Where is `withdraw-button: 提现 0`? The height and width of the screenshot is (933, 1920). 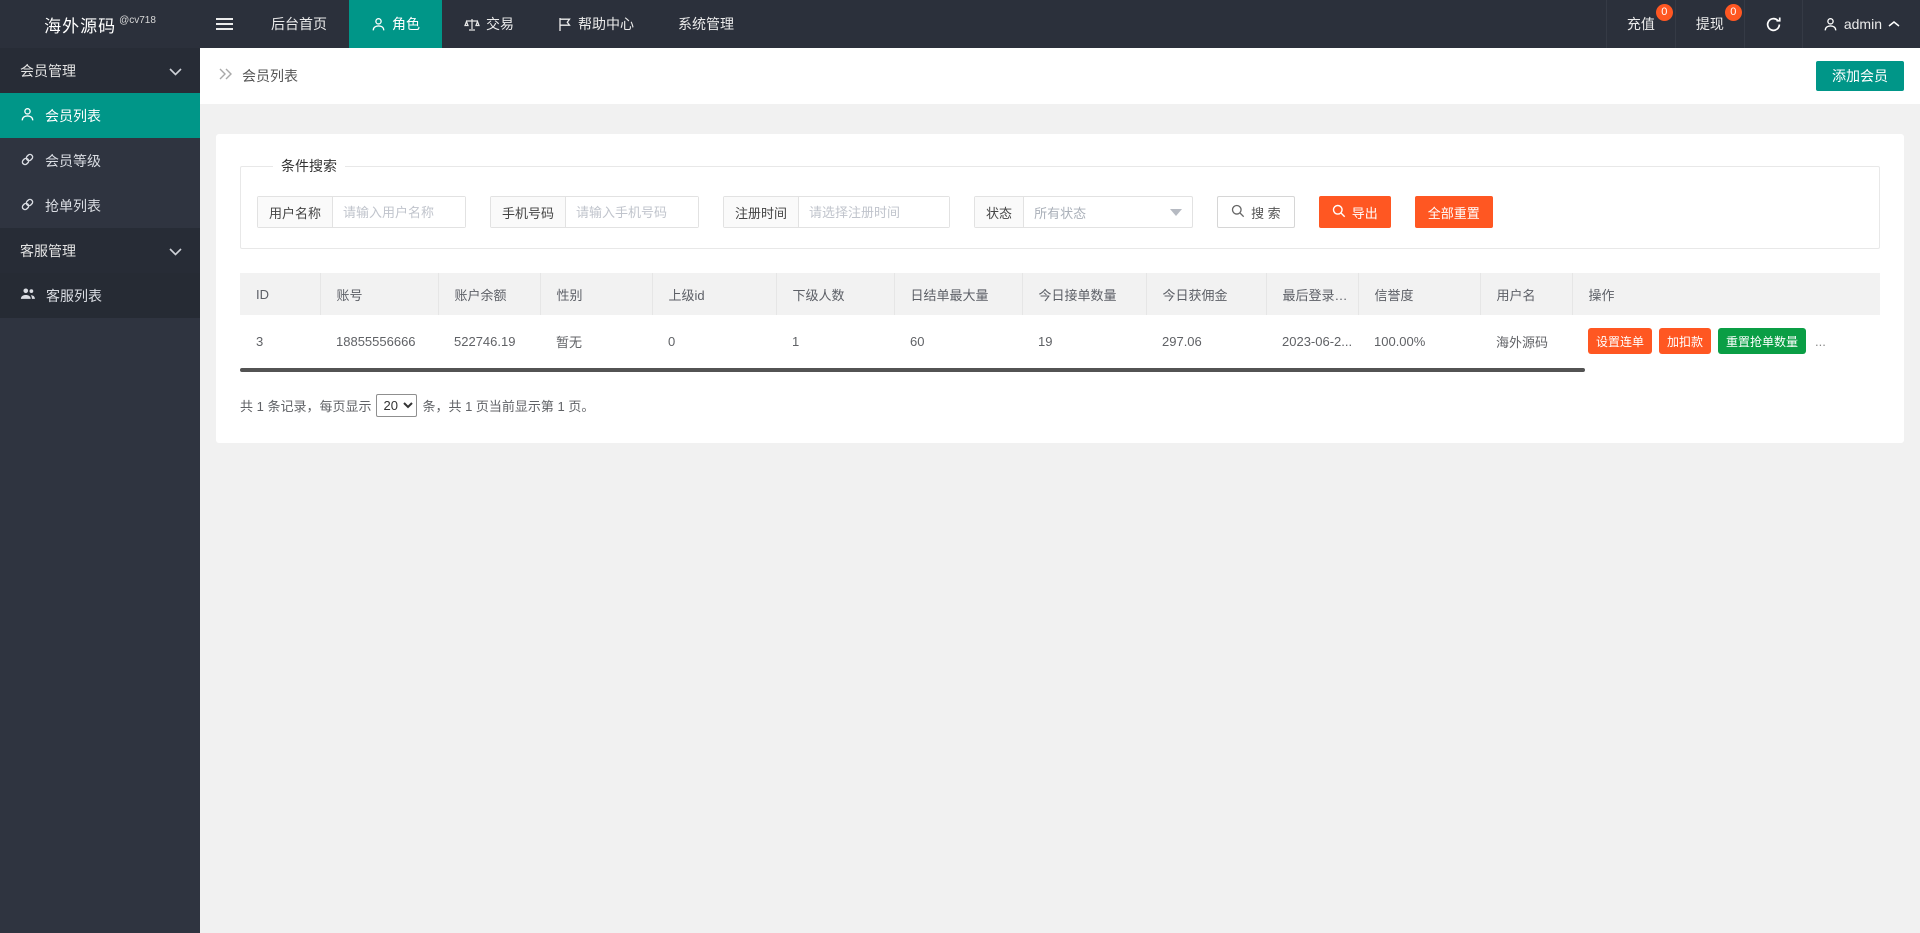
withdraw-button: 提现 0 is located at coordinates (1709, 24).